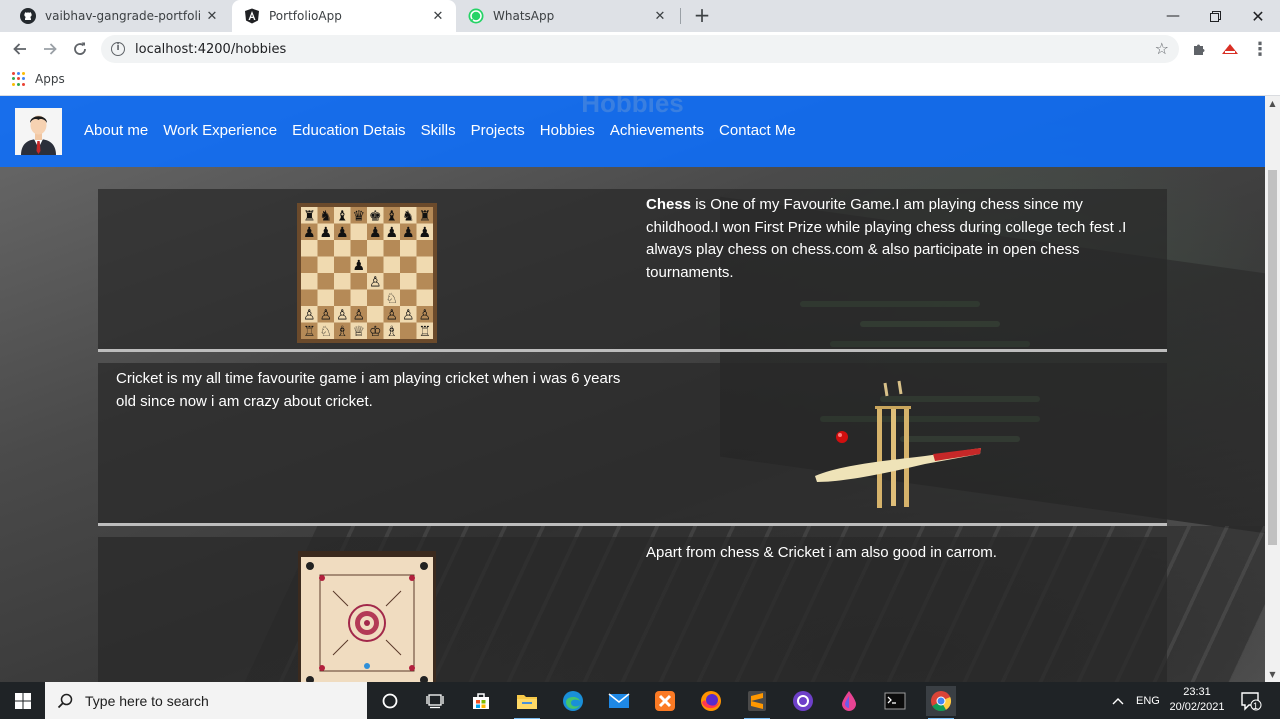 The image size is (1280, 719). Describe the element at coordinates (498, 130) in the screenshot. I see `nav-projects: Projects` at that location.